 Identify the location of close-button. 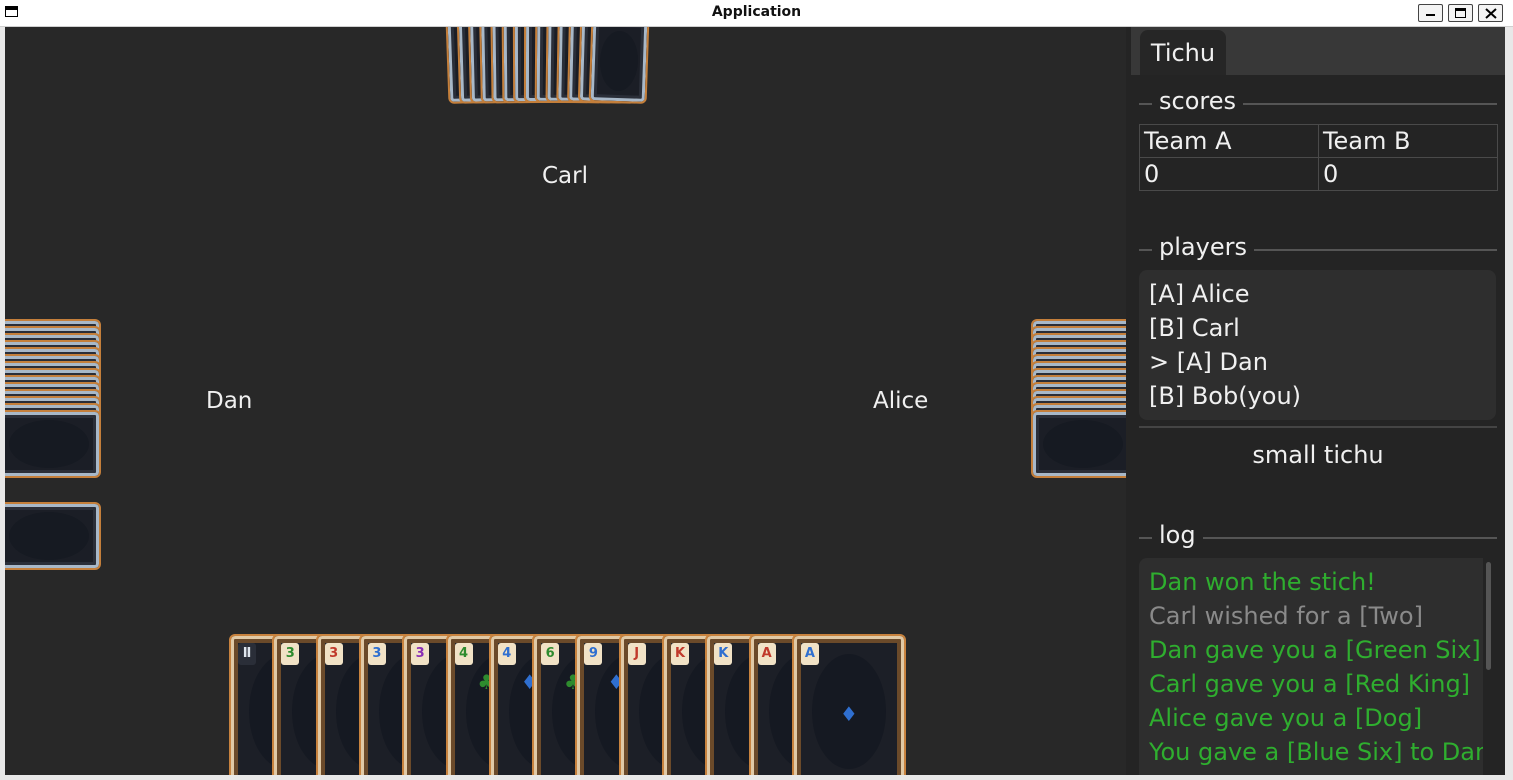
(1490, 13).